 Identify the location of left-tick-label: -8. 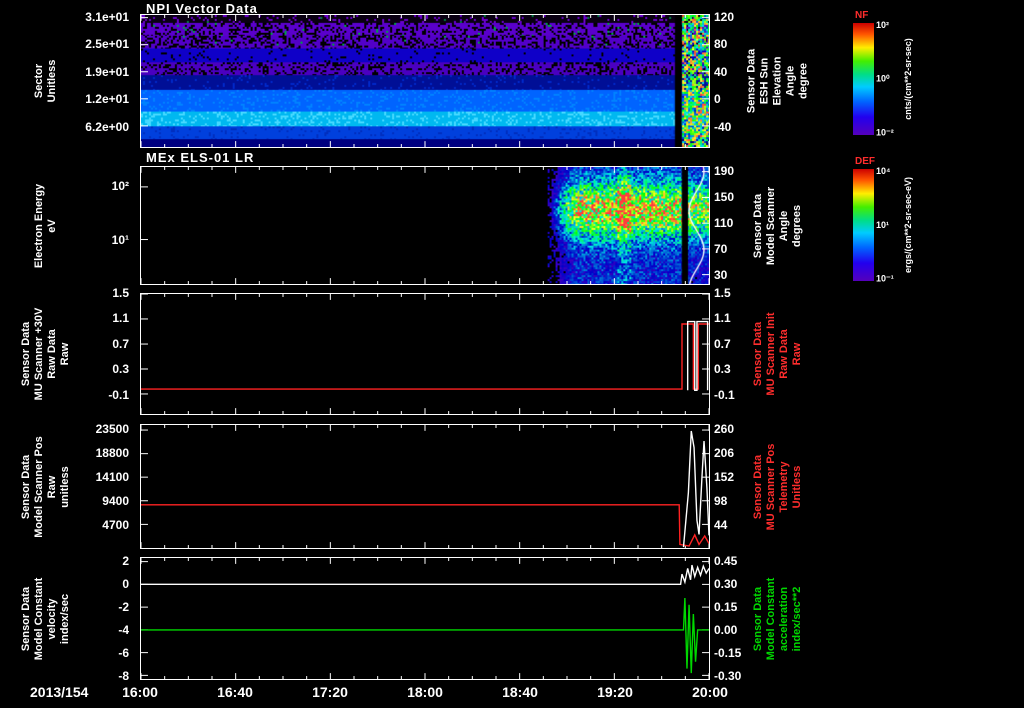
(123, 676).